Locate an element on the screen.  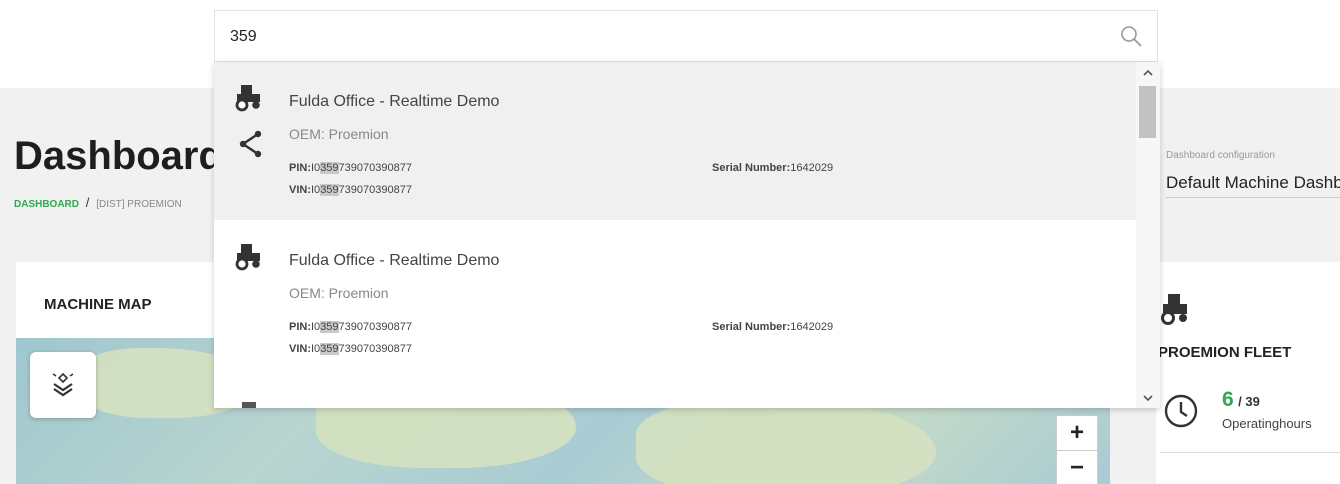
layers-icon is located at coordinates (63, 384).